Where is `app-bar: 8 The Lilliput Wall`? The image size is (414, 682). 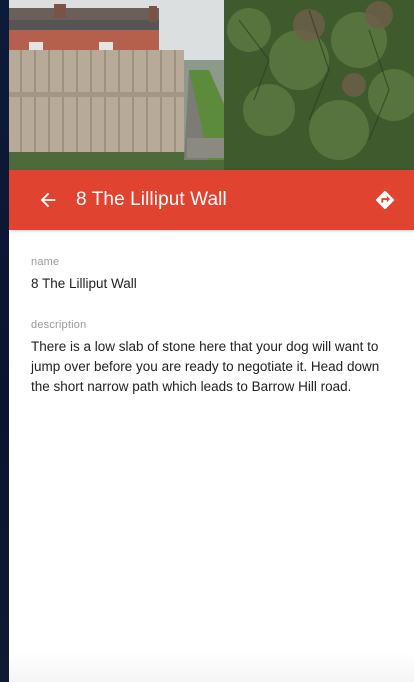 app-bar: 8 The Lilliput Wall is located at coordinates (211, 200).